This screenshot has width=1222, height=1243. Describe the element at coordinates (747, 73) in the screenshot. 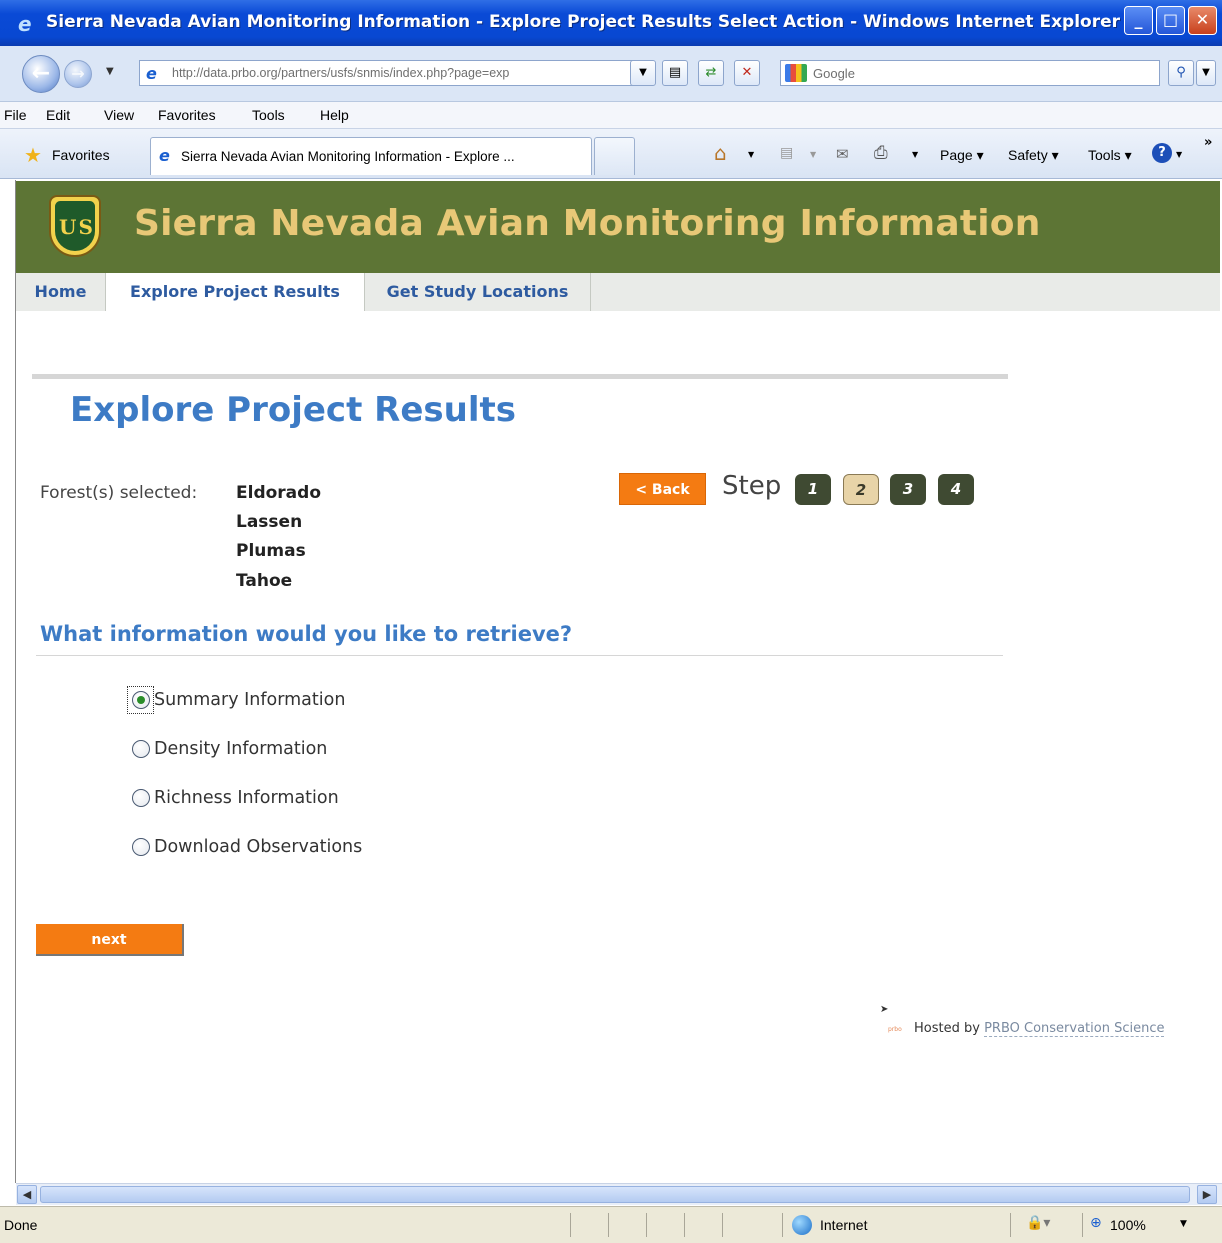

I see `stop-icon: ✕` at that location.